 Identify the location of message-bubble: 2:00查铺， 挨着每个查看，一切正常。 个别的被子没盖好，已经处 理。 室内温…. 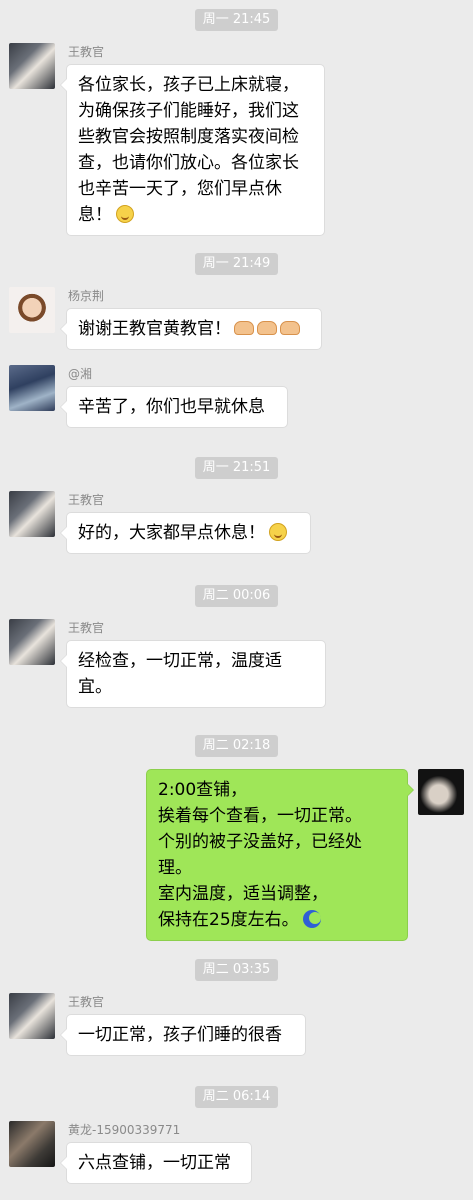
(280, 855).